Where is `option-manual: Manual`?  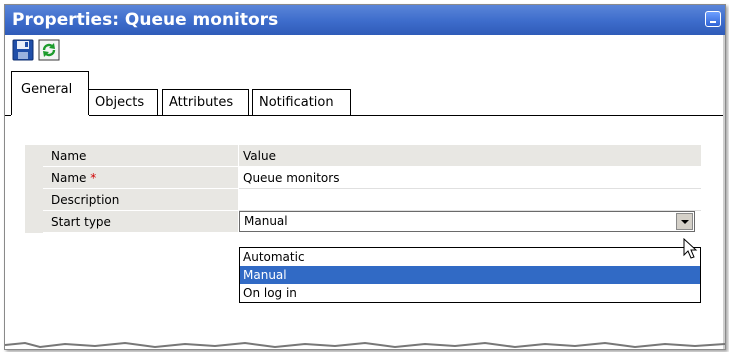
option-manual: Manual is located at coordinates (470, 275).